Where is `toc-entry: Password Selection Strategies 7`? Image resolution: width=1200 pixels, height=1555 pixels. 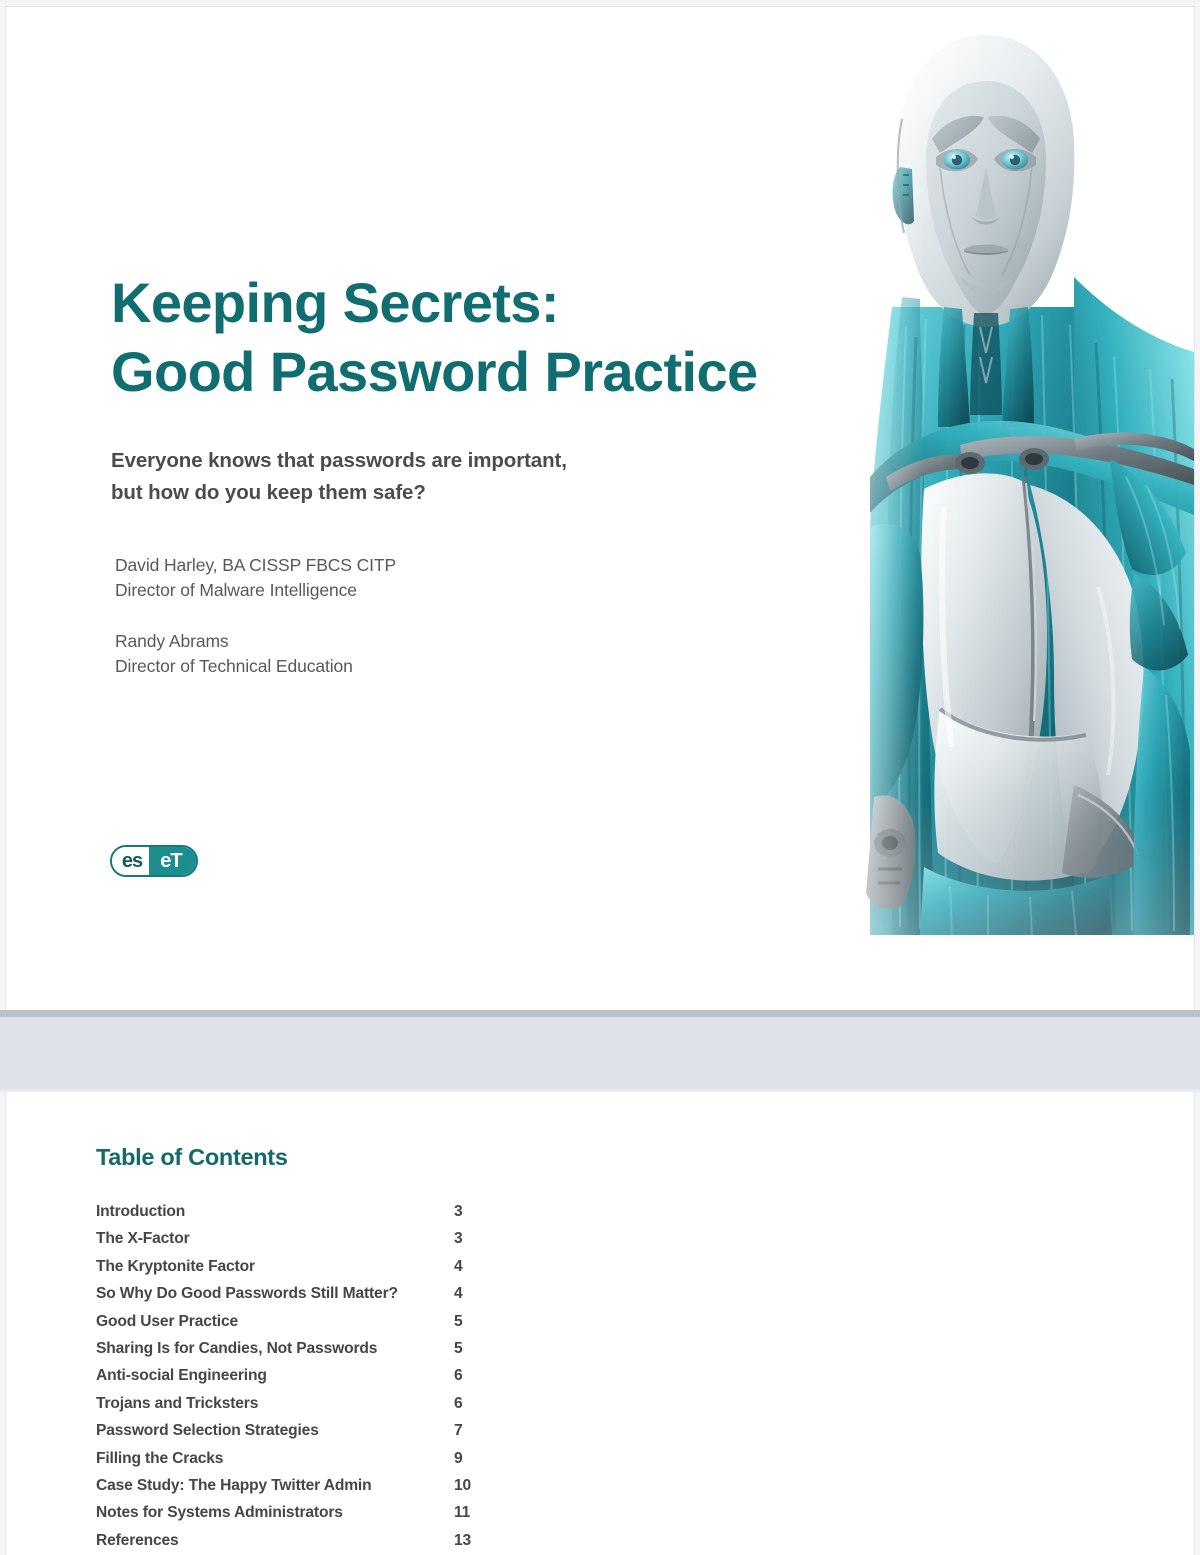
toc-entry: Password Selection Strategies 7 is located at coordinates (306, 1435).